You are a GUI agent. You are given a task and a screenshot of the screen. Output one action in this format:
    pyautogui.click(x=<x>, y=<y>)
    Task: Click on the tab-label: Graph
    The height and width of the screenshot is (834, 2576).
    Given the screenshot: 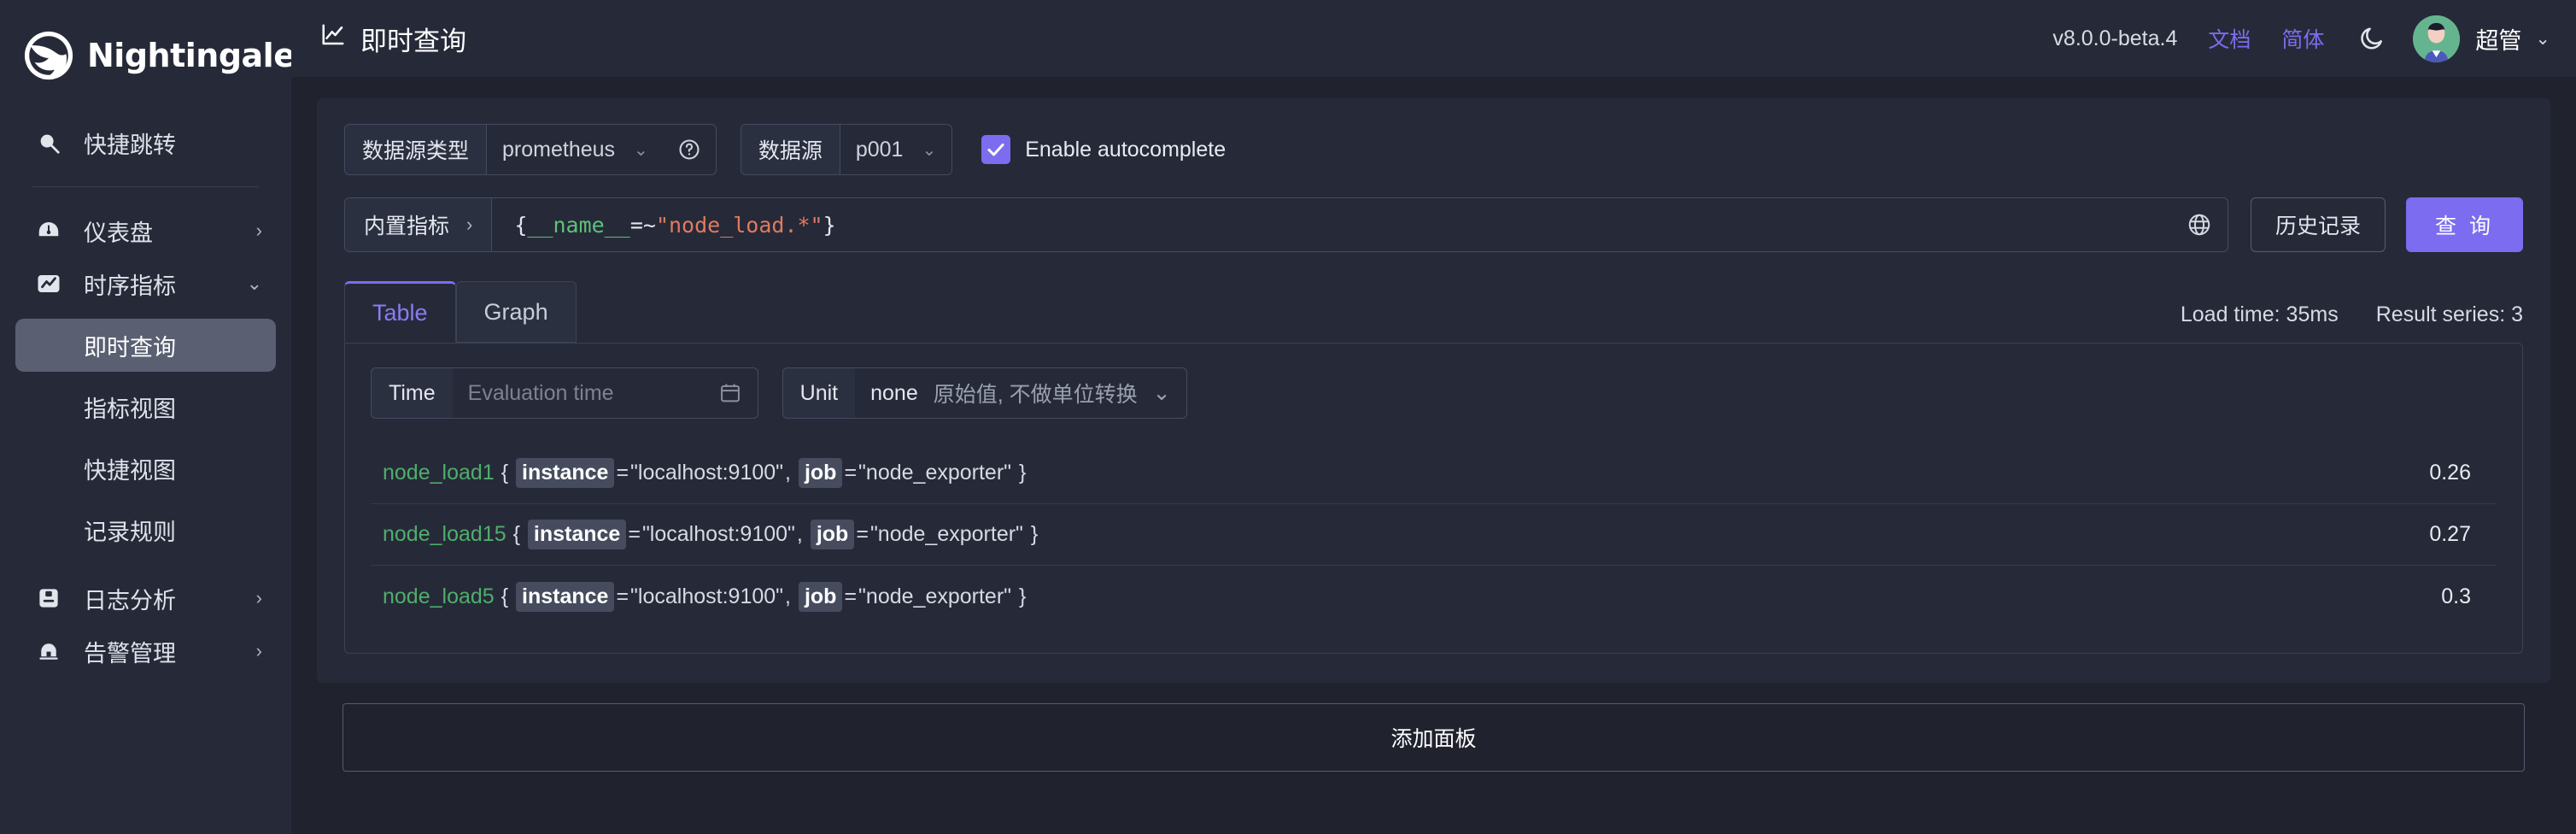 What is the action you would take?
    pyautogui.click(x=515, y=312)
    